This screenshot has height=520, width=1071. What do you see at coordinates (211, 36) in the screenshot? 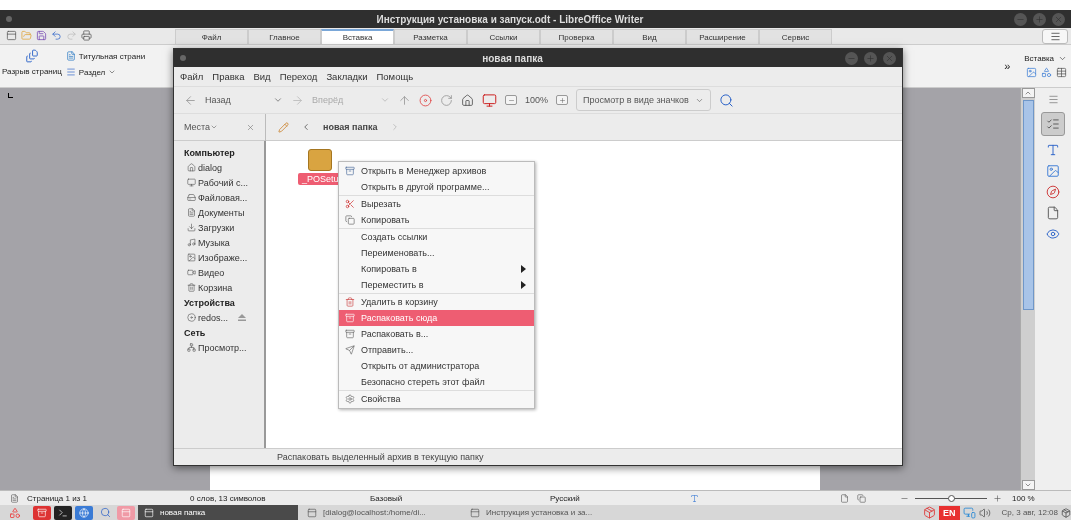
I see `ribbon-tab: Файл` at bounding box center [211, 36].